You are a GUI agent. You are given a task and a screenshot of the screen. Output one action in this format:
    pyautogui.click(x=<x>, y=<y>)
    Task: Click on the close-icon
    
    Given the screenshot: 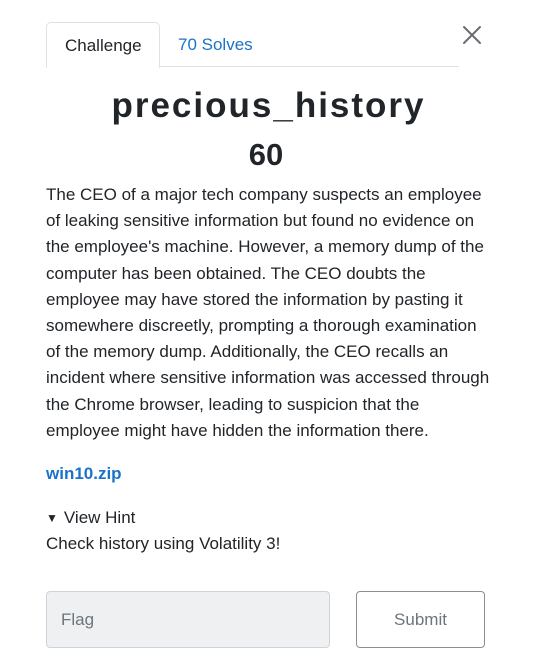 What is the action you would take?
    pyautogui.click(x=472, y=35)
    